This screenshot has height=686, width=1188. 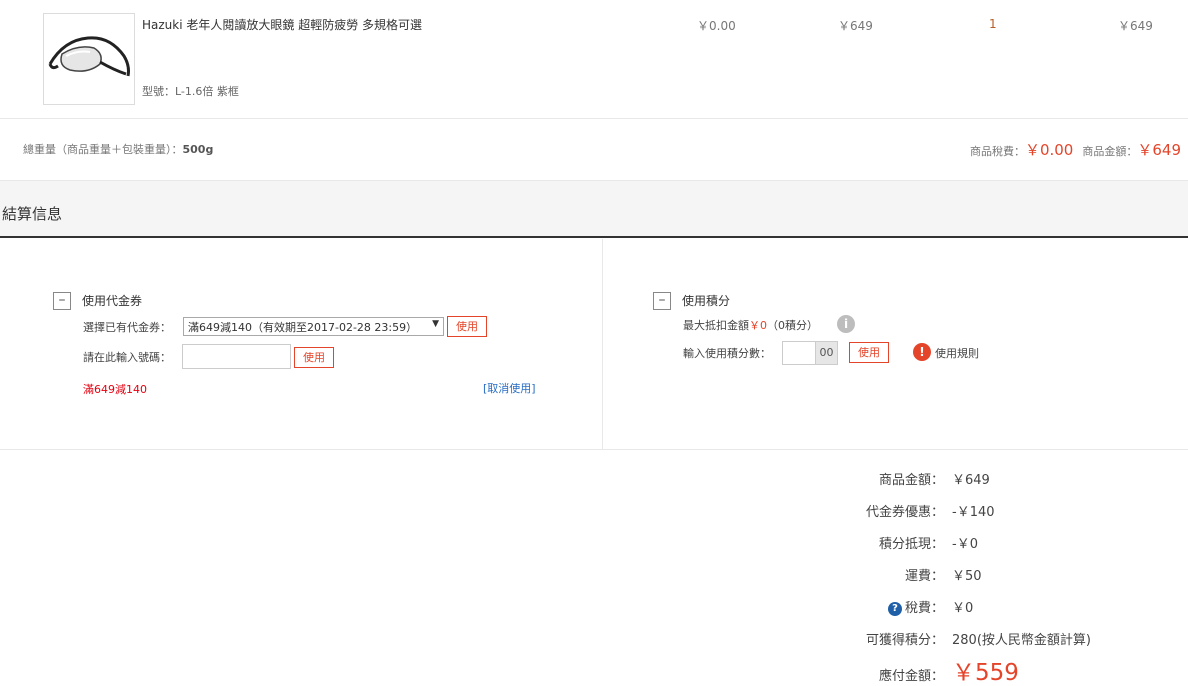 What do you see at coordinates (282, 24) in the screenshot?
I see `product-name: Hazuki 老年人閱讀放大眼鏡 超輕防疲勞 多規格可選` at bounding box center [282, 24].